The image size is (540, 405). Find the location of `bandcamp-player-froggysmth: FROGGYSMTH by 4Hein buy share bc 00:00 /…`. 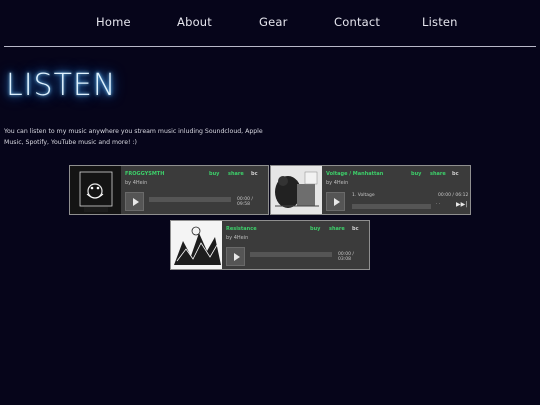

bandcamp-player-froggysmth: FROGGYSMTH by 4Hein buy share bc 00:00 /… is located at coordinates (169, 190).